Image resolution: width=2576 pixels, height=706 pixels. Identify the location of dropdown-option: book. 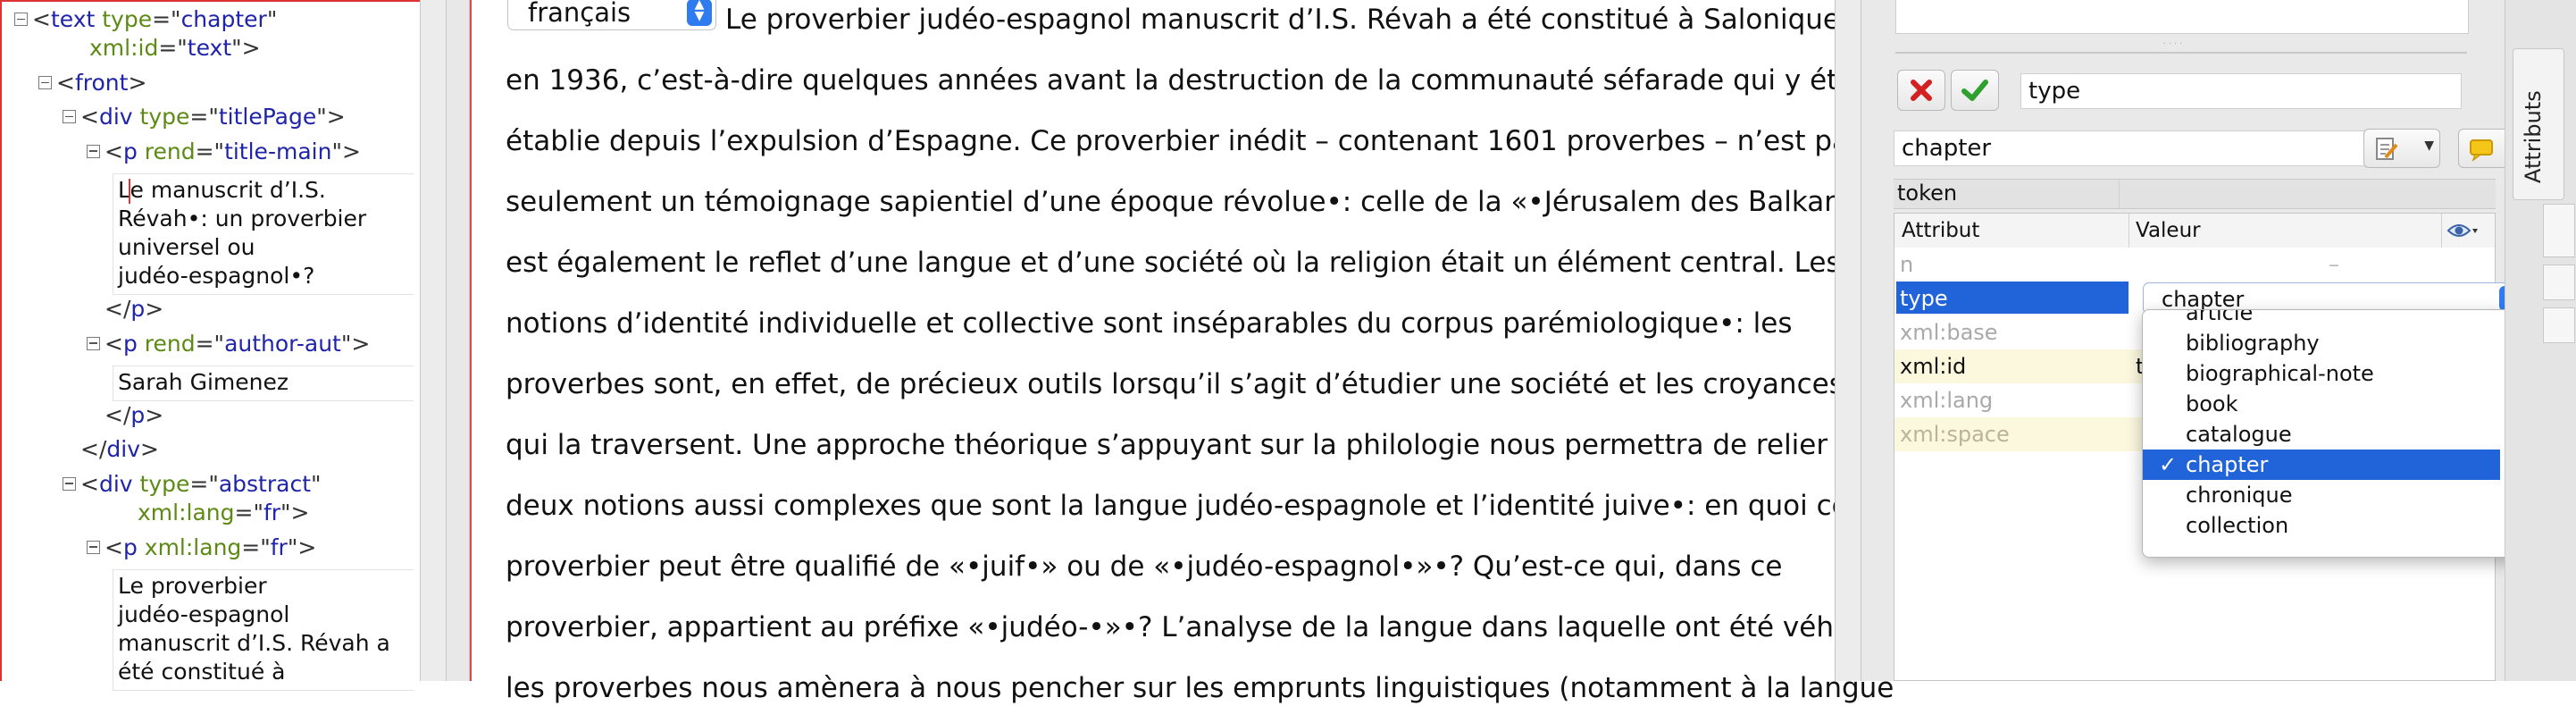
(2322, 404).